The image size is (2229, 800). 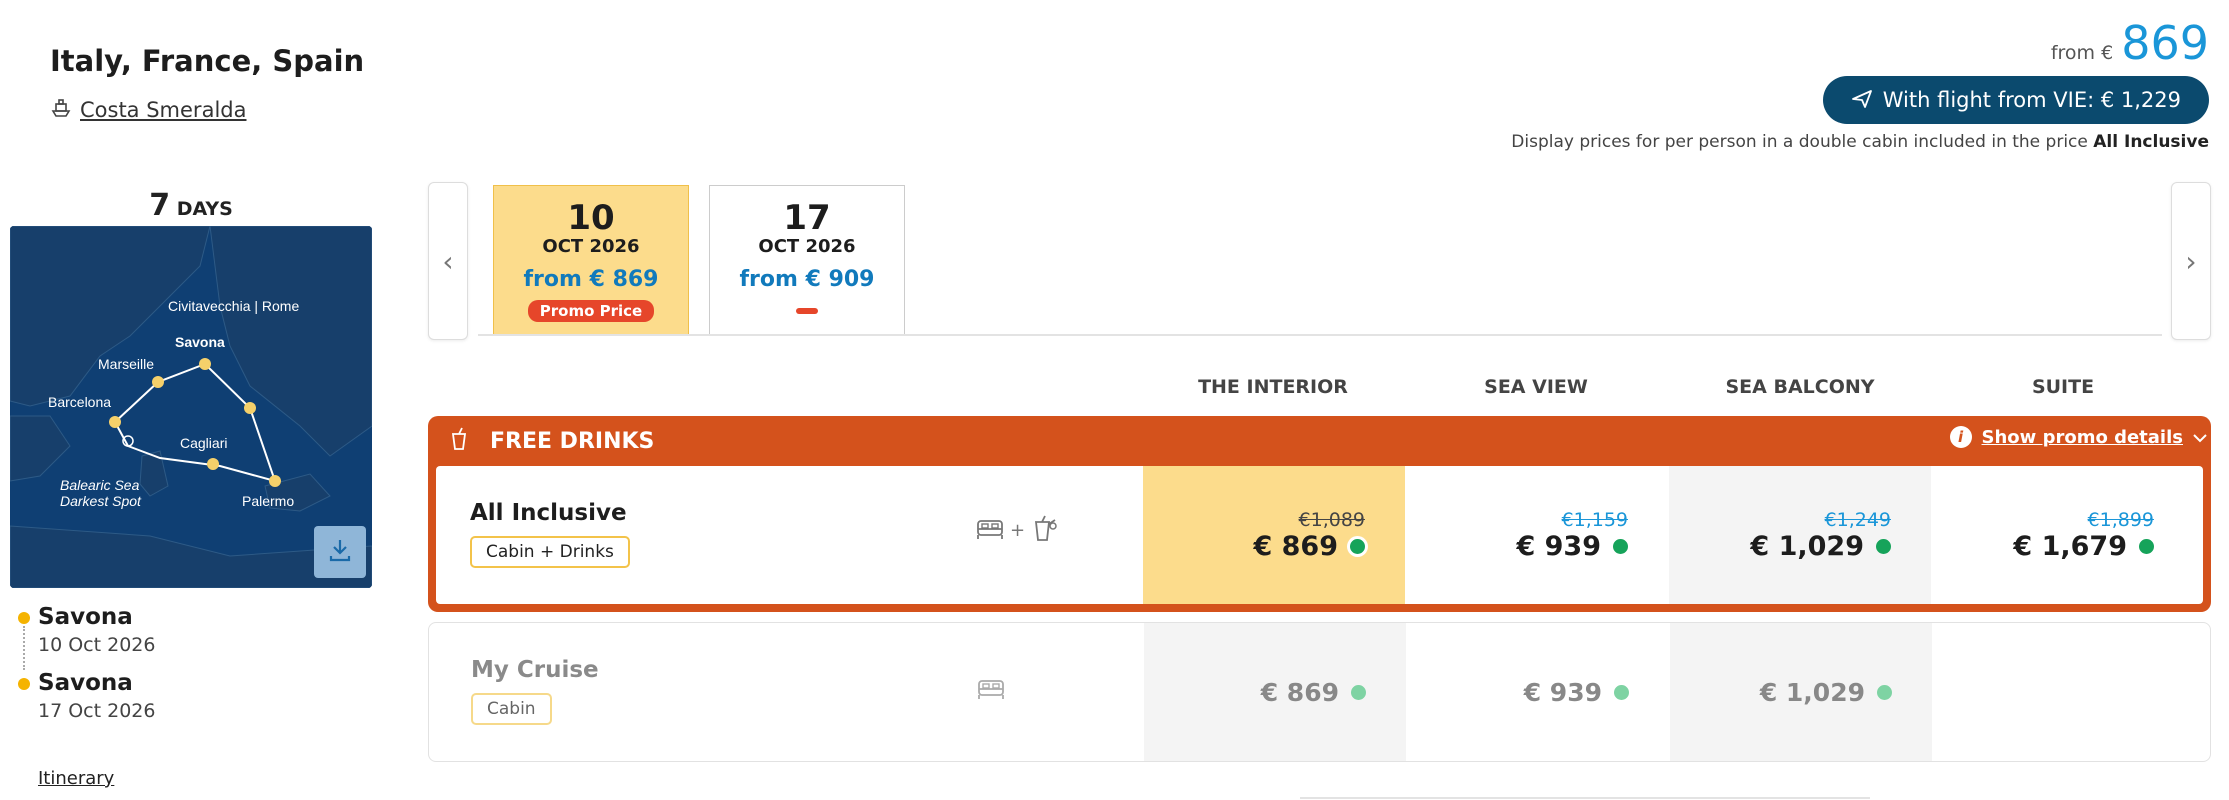 What do you see at coordinates (591, 260) in the screenshot?
I see `date-card-selected: 10 OCT 2026 from € 869 Promo Price` at bounding box center [591, 260].